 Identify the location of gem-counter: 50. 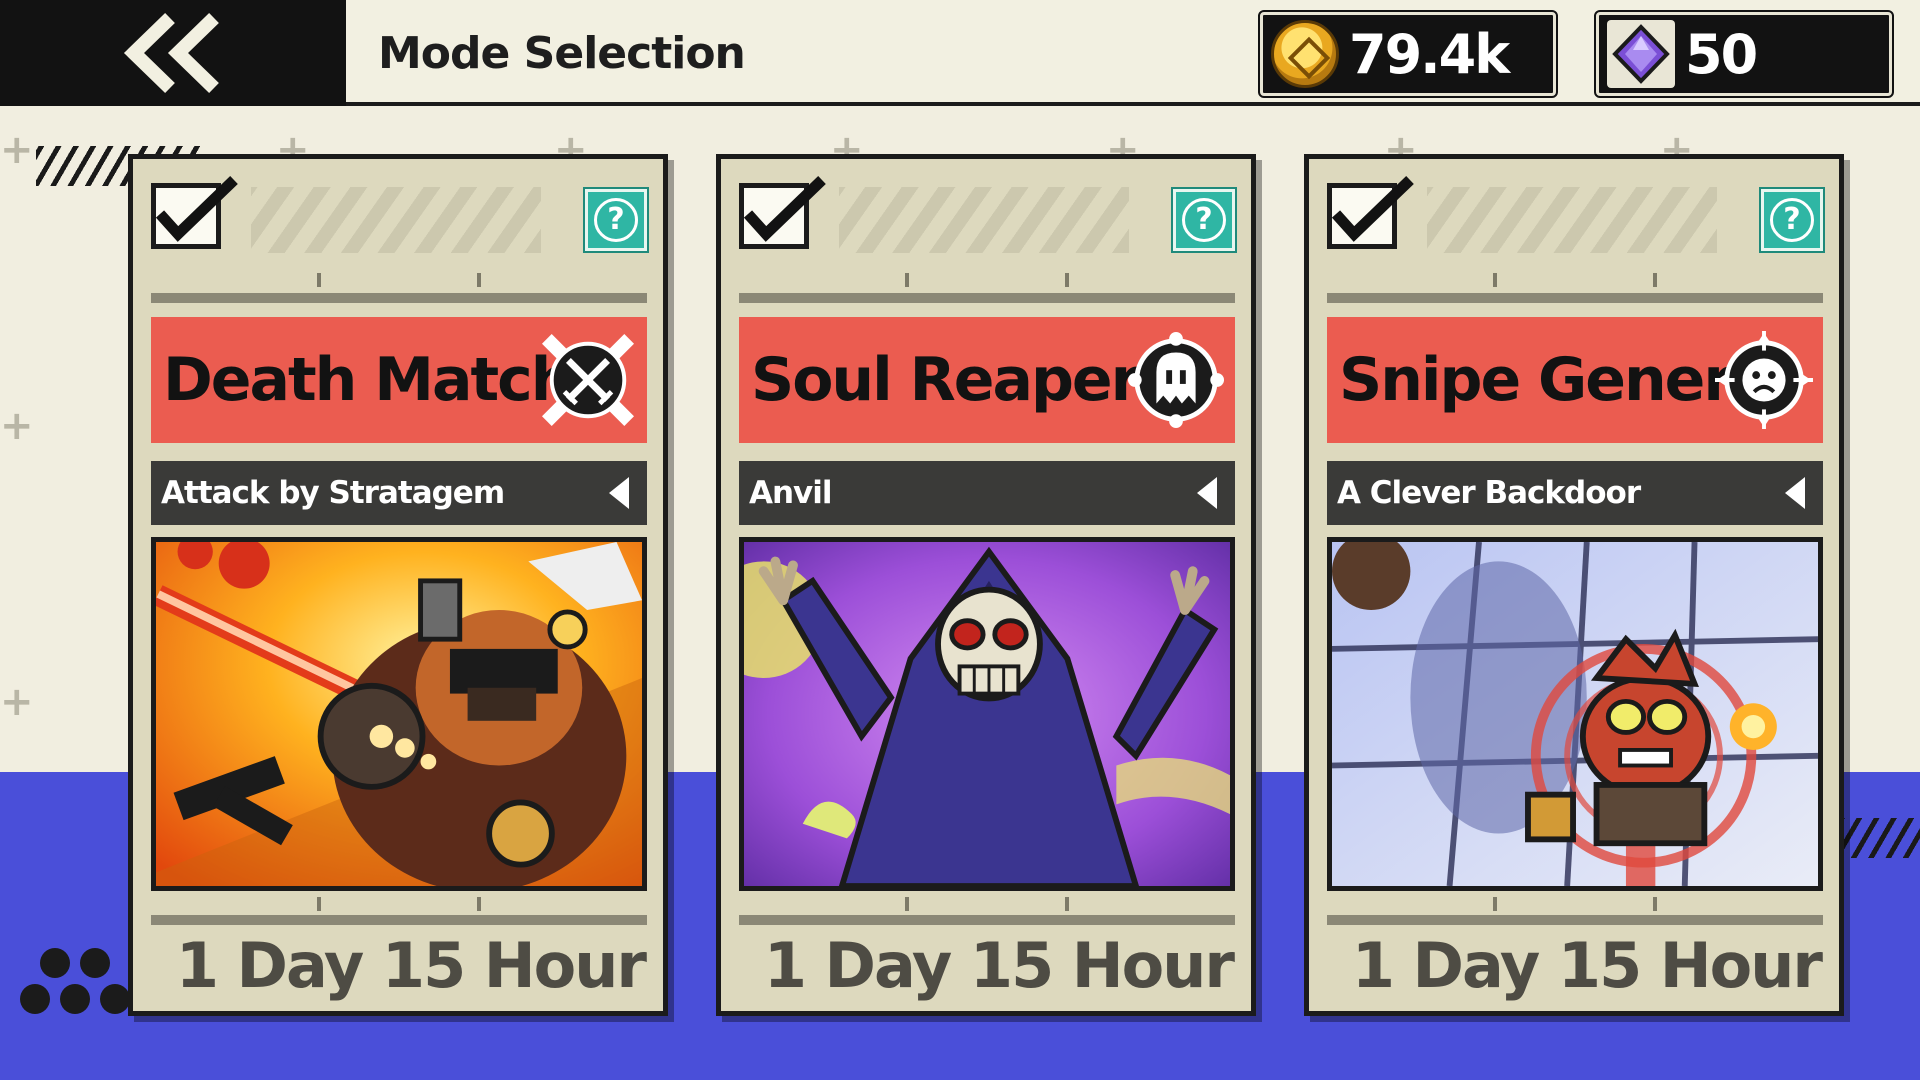
(1744, 54).